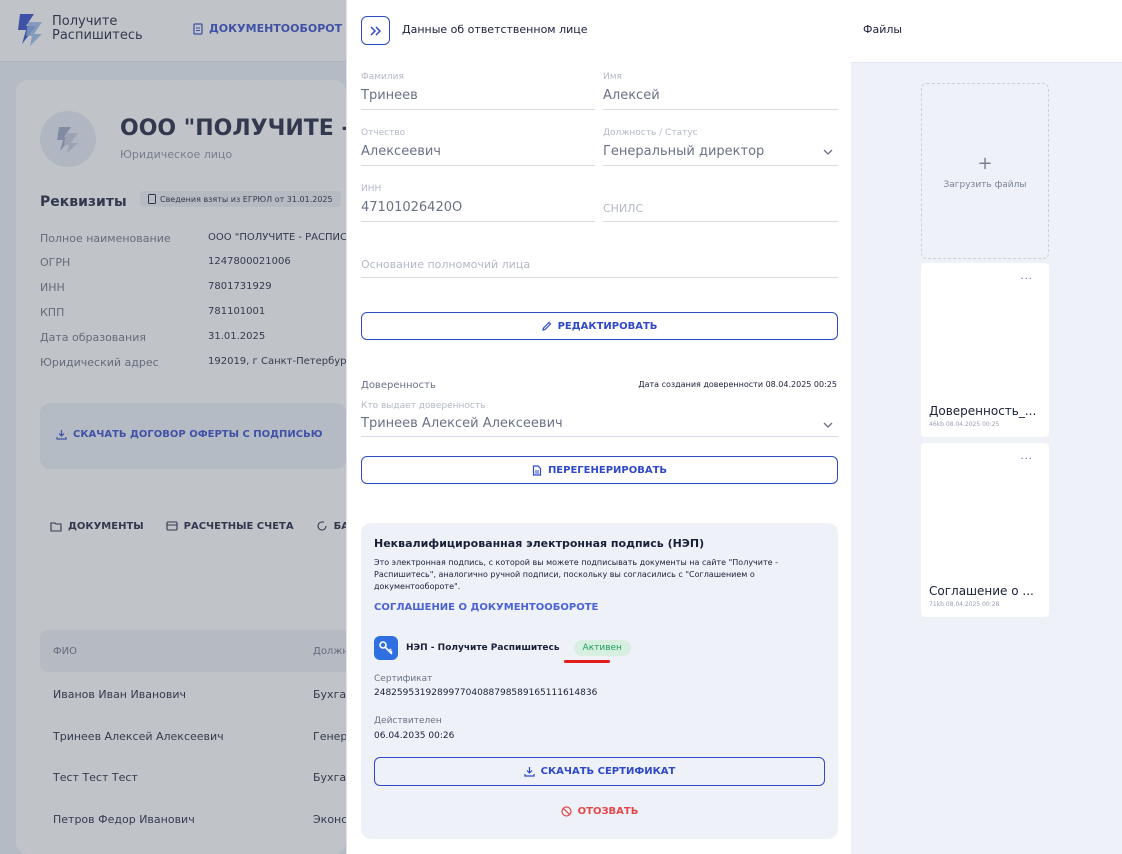  I want to click on pencil-icon, so click(546, 326).